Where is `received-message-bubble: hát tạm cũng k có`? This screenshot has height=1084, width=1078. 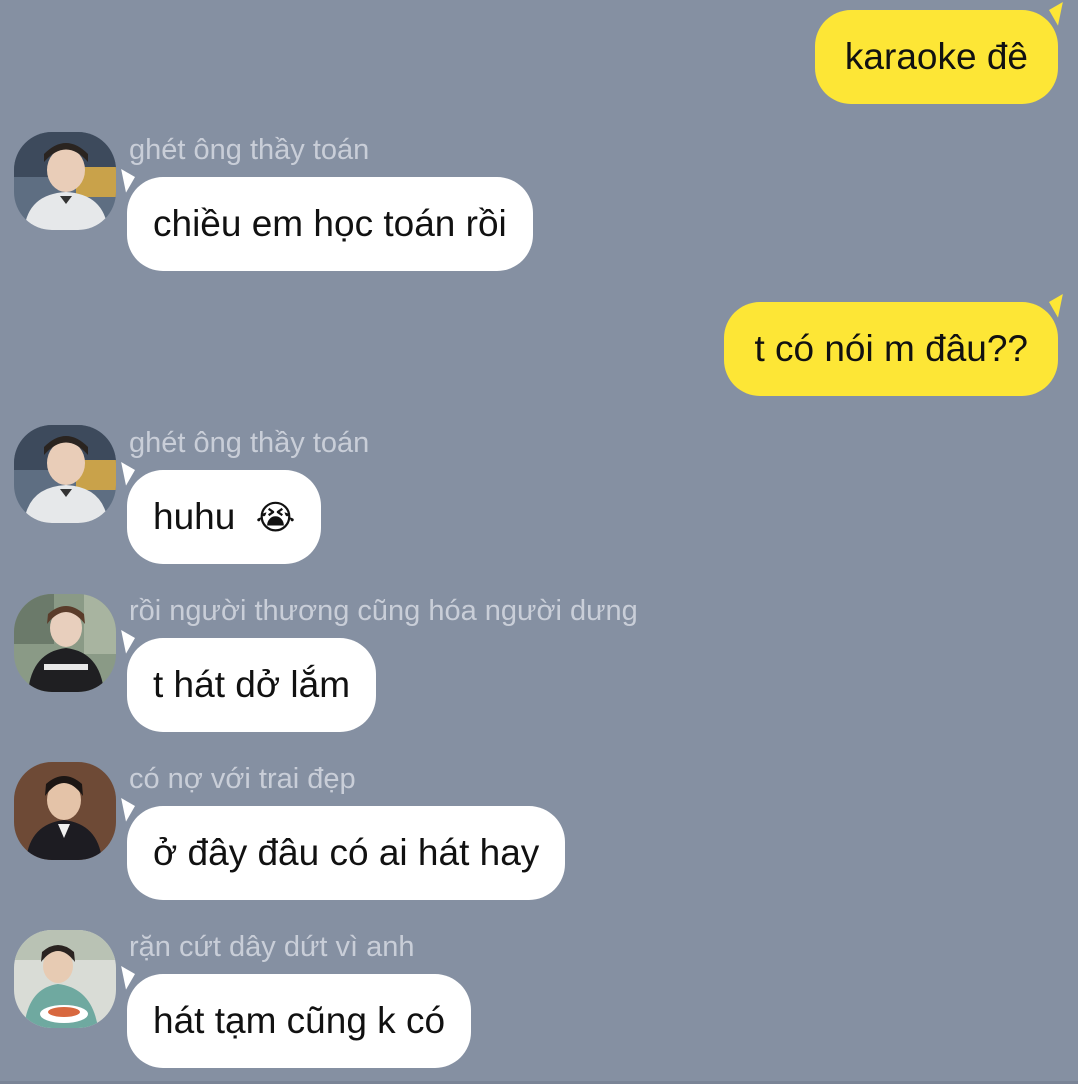
received-message-bubble: hát tạm cũng k có is located at coordinates (292, 1017).